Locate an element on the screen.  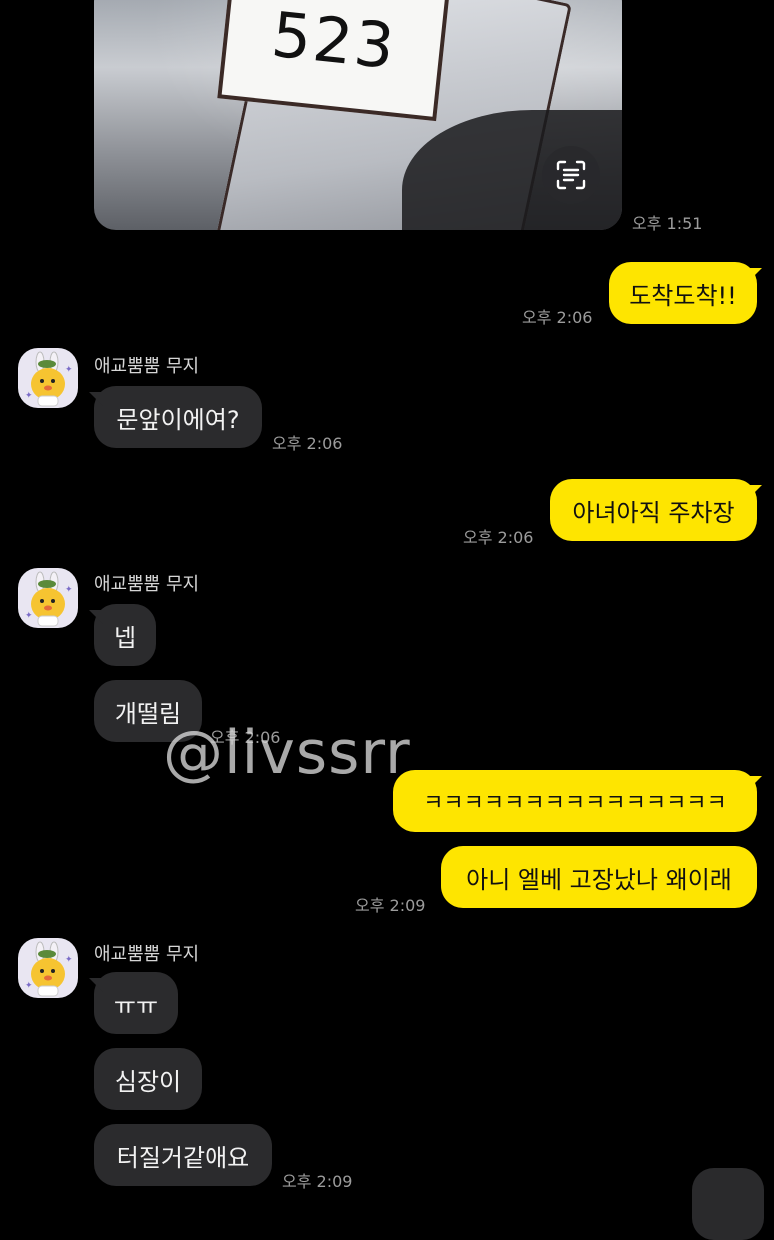
message-text: 아녀아직 주차장 is located at coordinates (653, 512).